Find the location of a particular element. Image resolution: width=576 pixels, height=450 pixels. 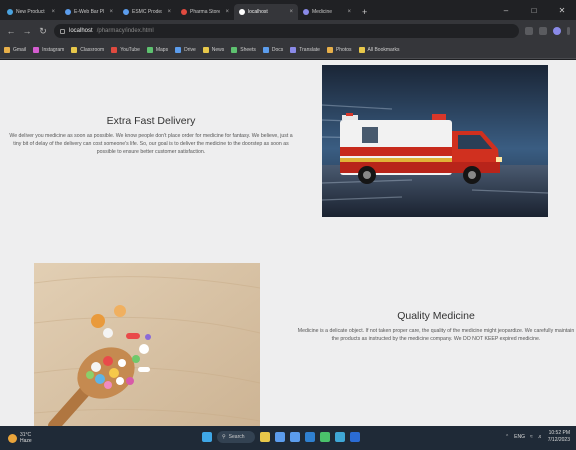

quality-title: Quality Medicine is located at coordinates (436, 316).